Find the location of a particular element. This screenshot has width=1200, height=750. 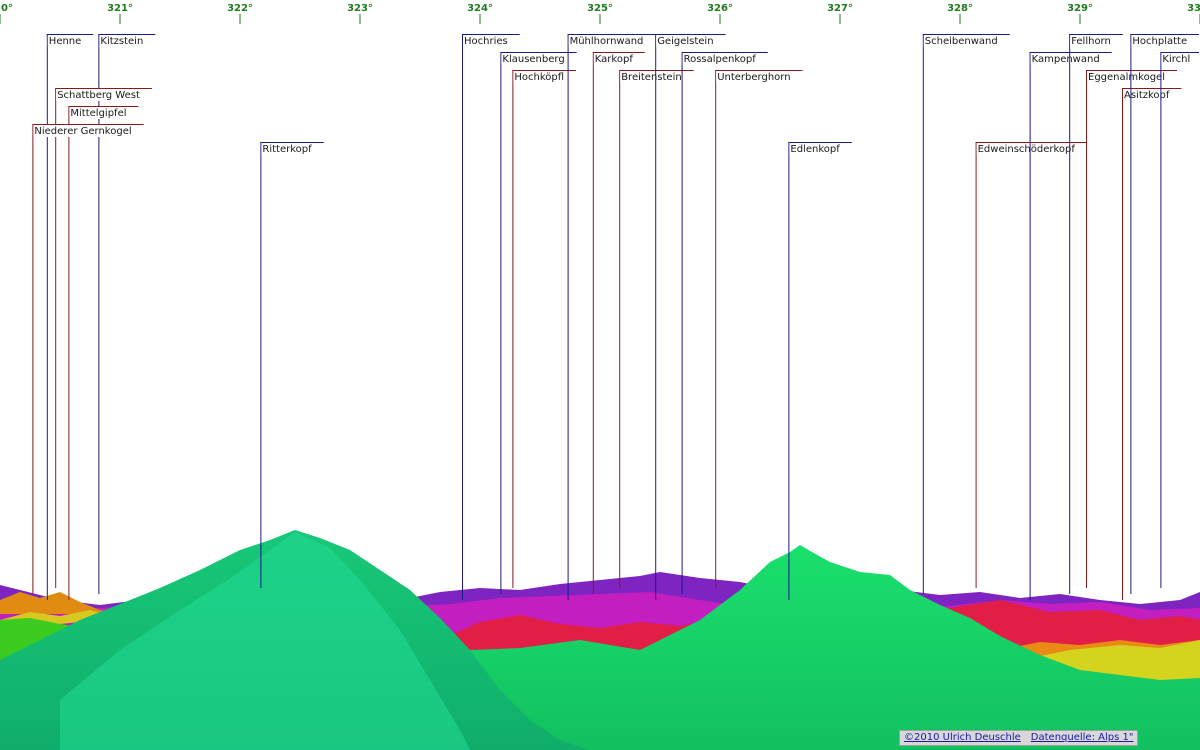

peak-marker: Klausenberg is located at coordinates (538, 323).